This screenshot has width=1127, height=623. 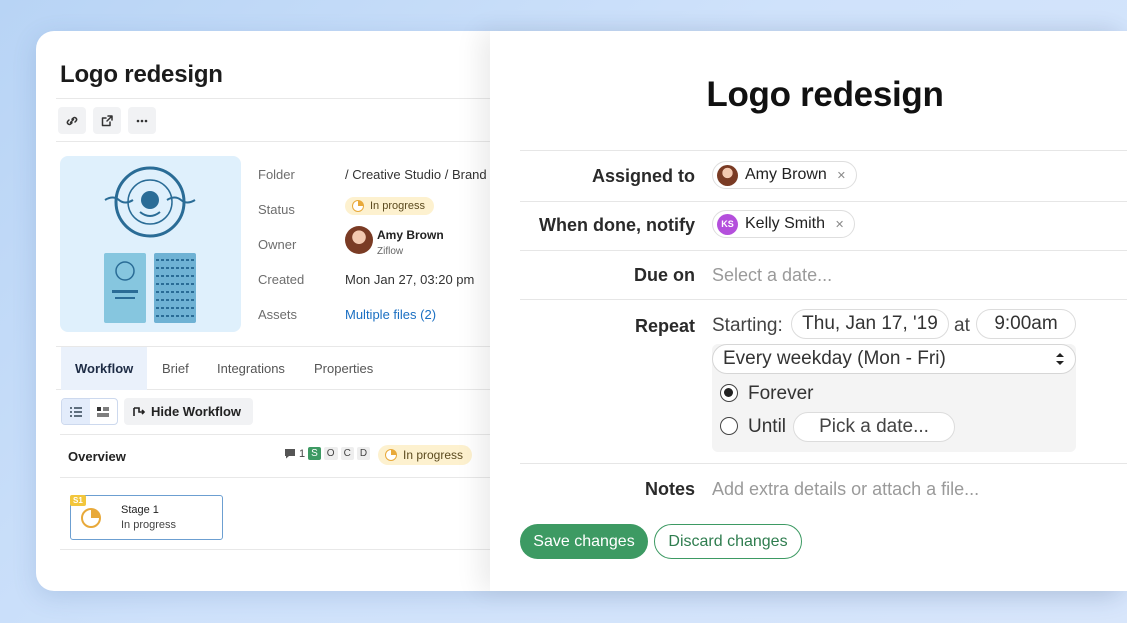 What do you see at coordinates (729, 426) in the screenshot?
I see `until-radio` at bounding box center [729, 426].